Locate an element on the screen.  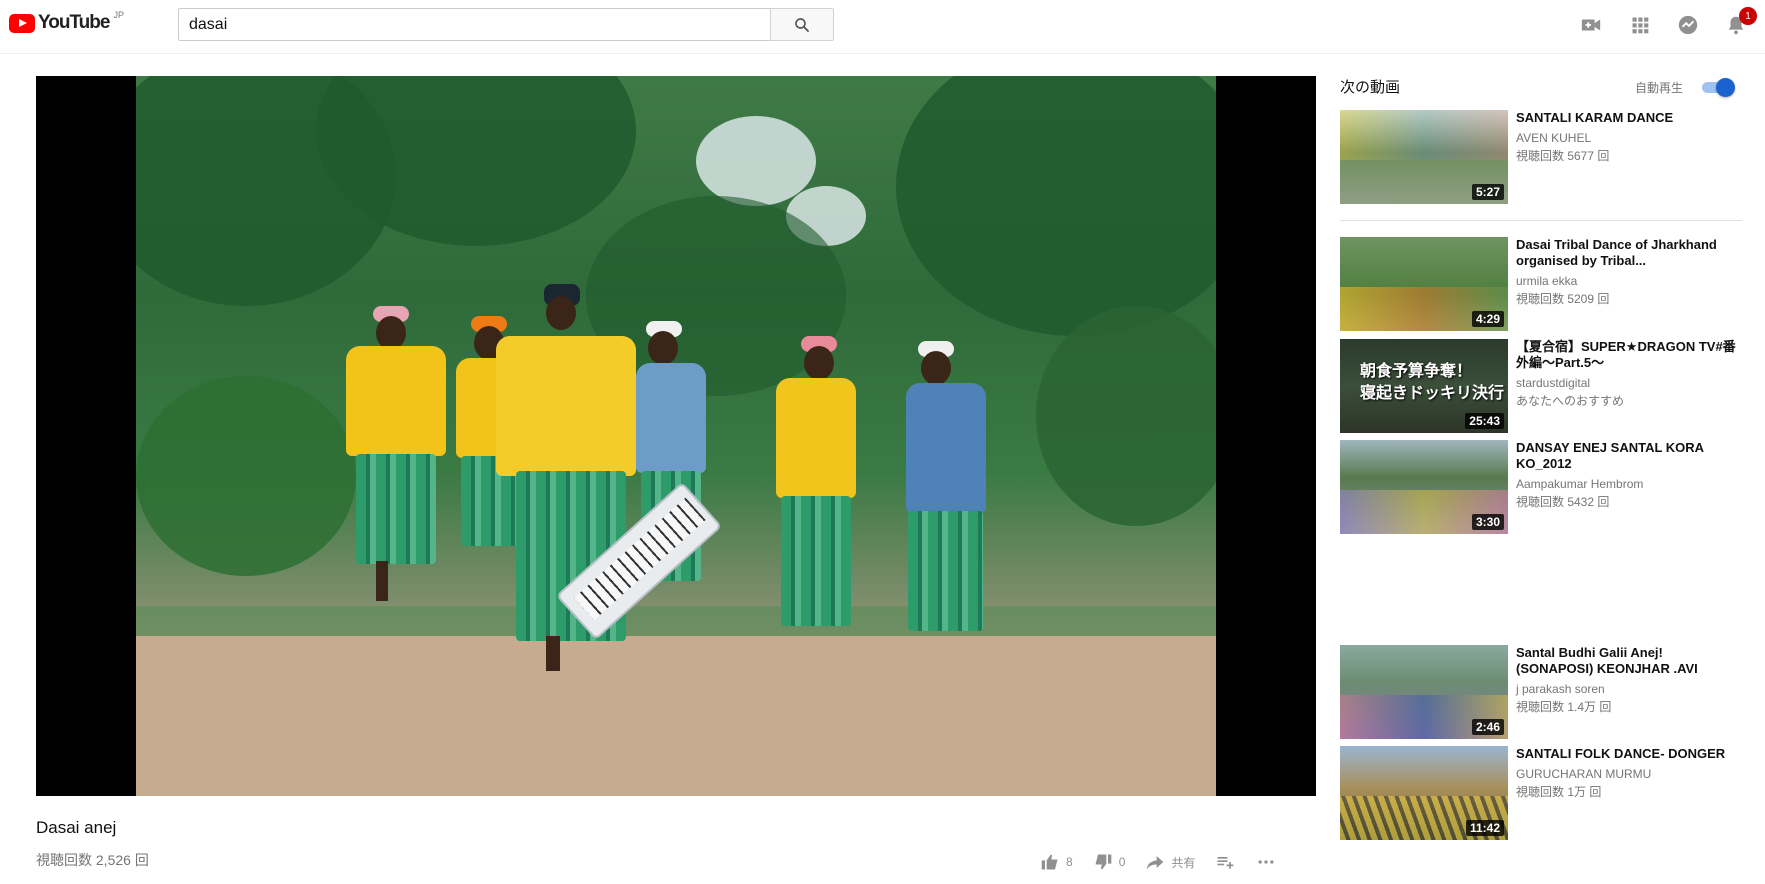
youtube-logo: YouTube JP is located at coordinates (66, 22).